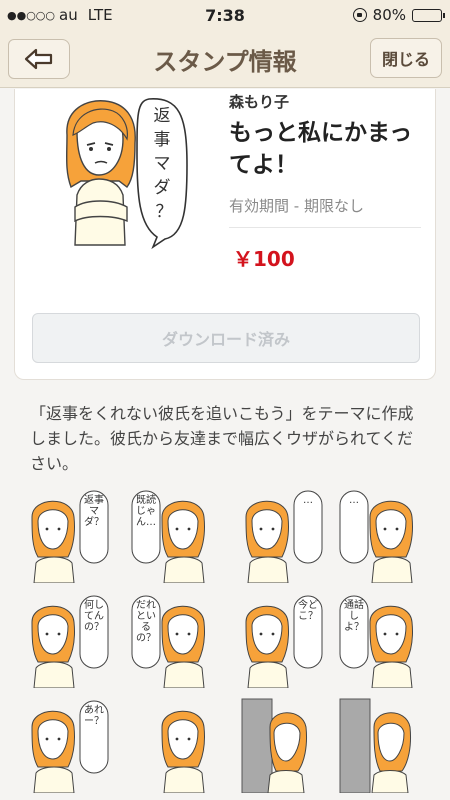  I want to click on sticker-speech-text: 通話しよ？, so click(354, 616).